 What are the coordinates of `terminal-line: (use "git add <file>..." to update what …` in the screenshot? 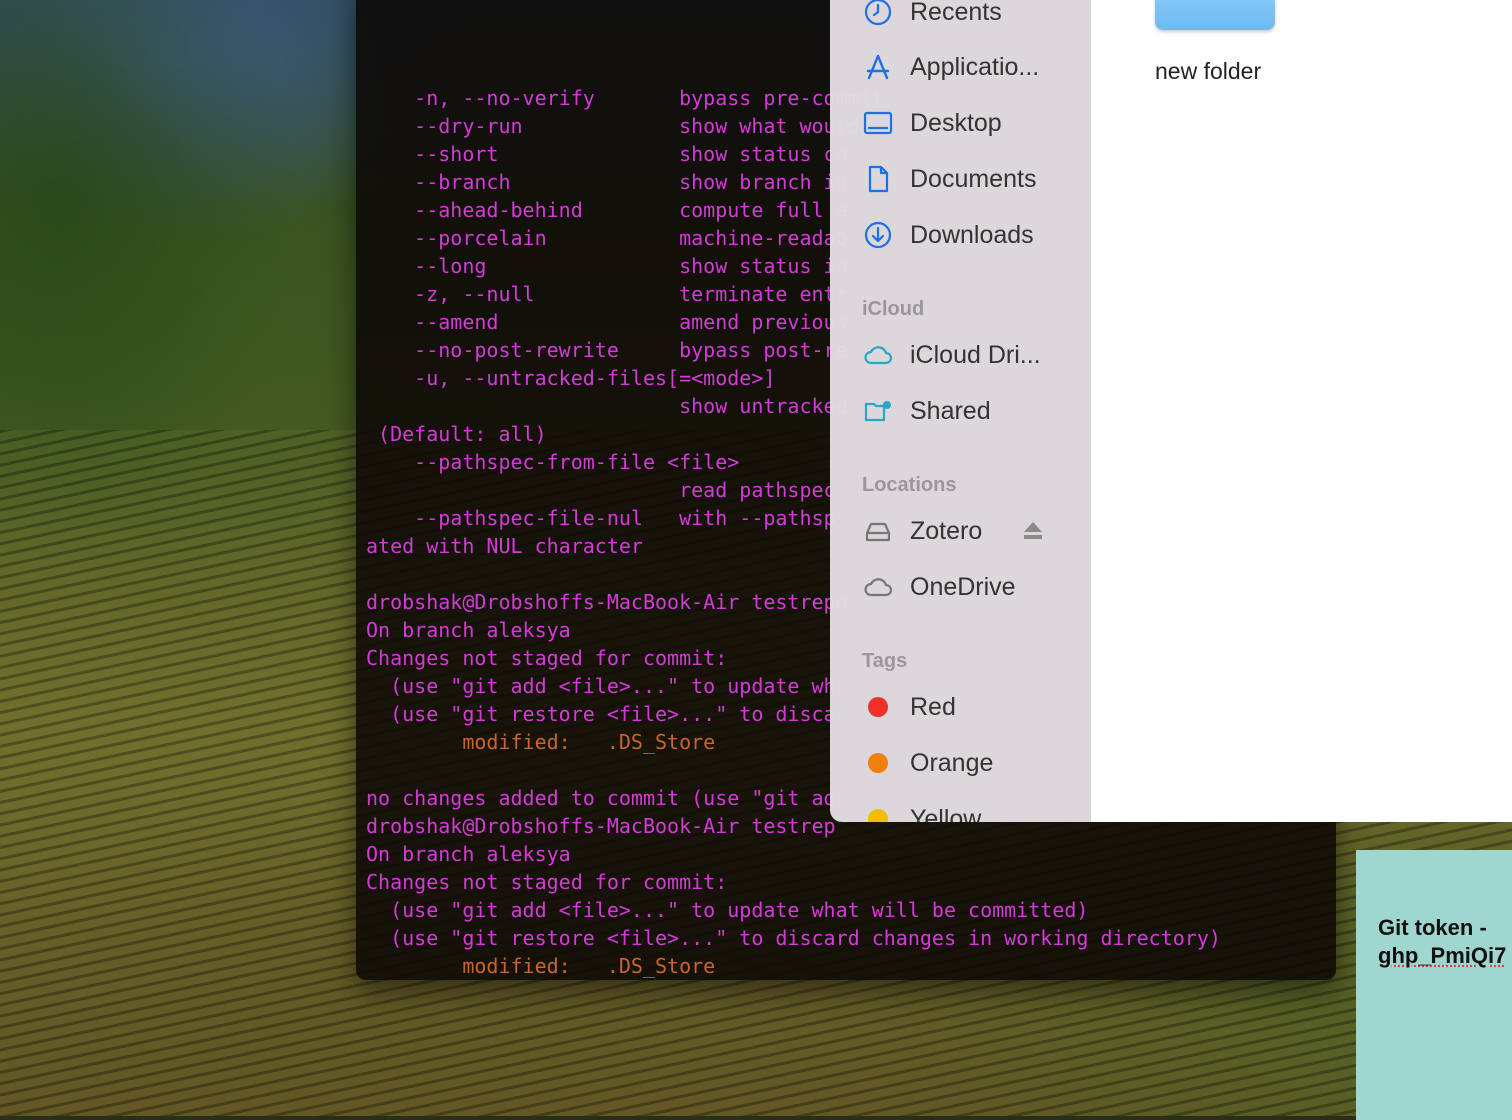 It's located at (851, 910).